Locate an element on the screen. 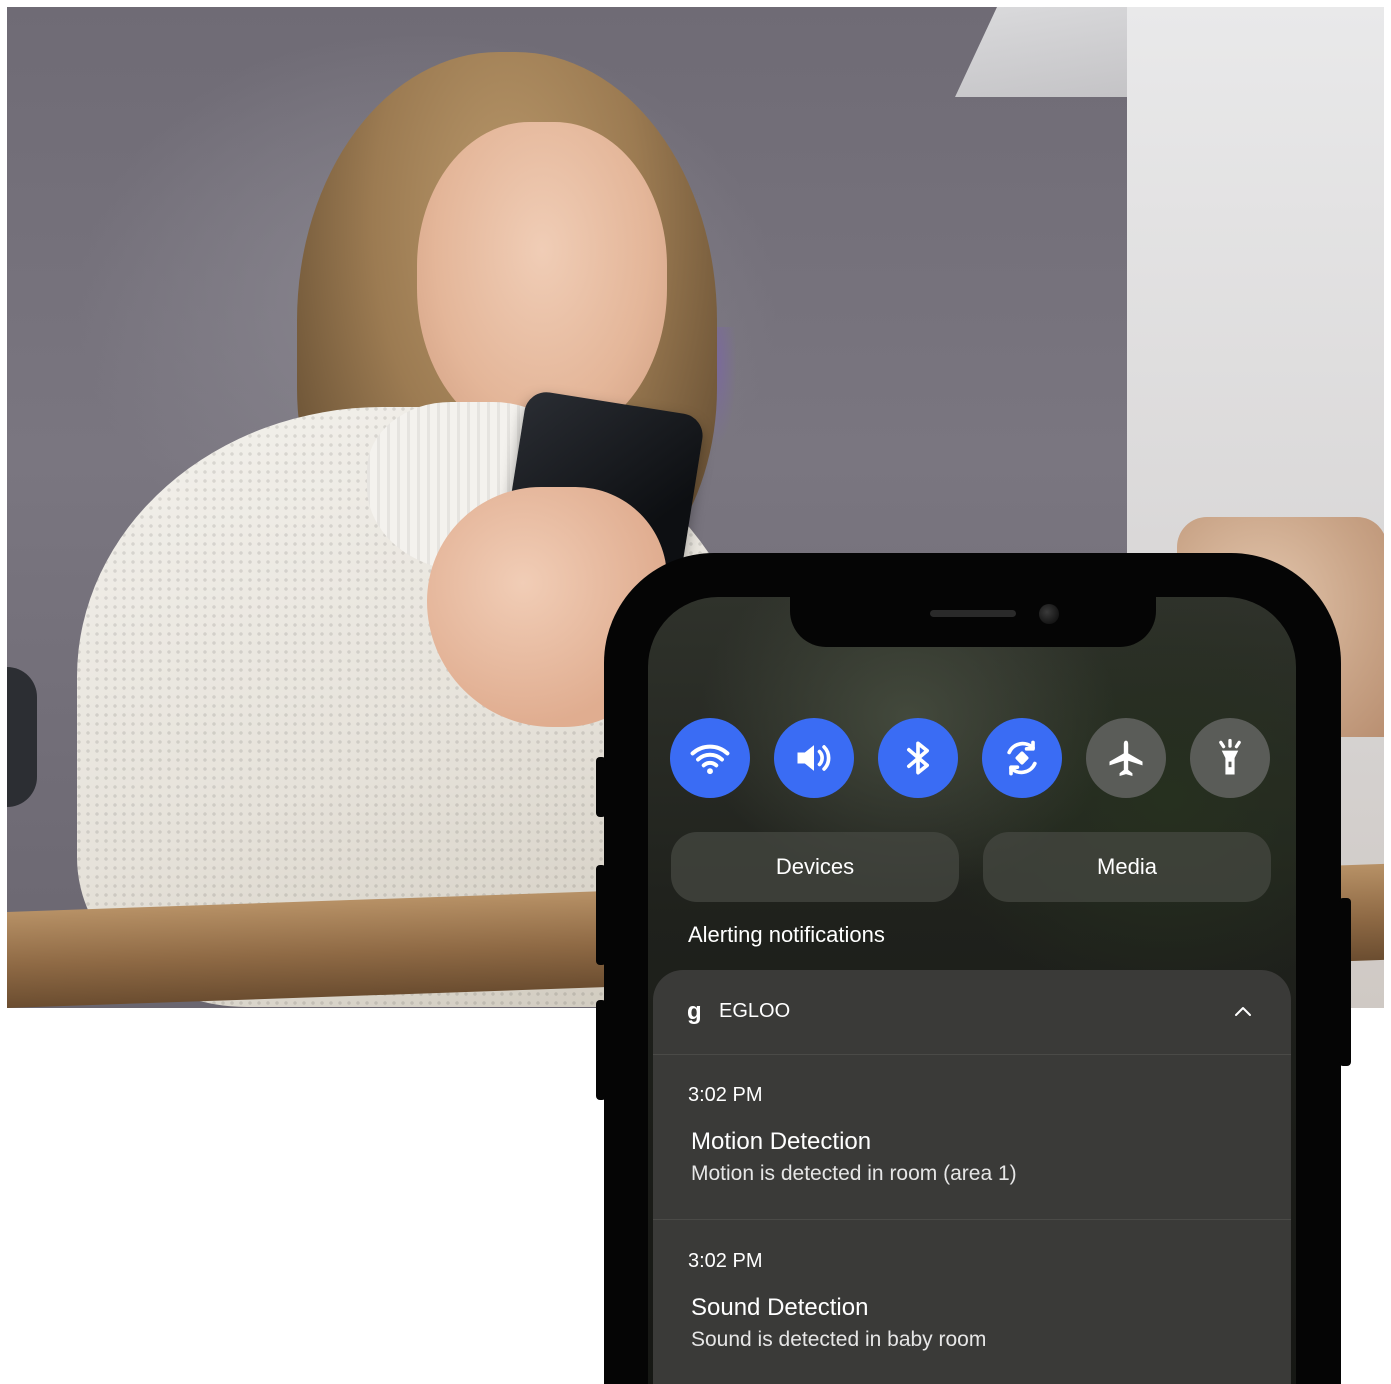  volume-icon is located at coordinates (814, 758).